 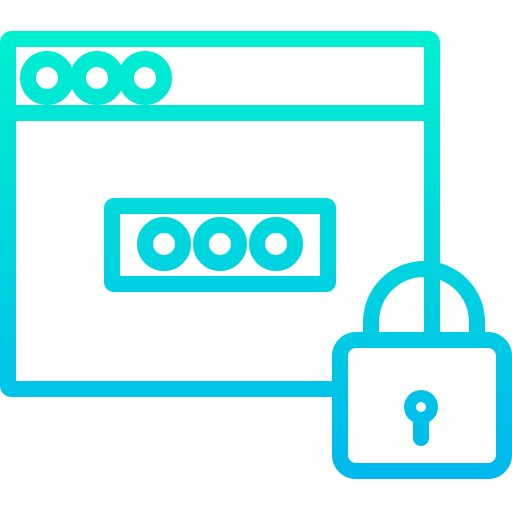 I want to click on window-control-dots-icon, so click(x=96, y=78).